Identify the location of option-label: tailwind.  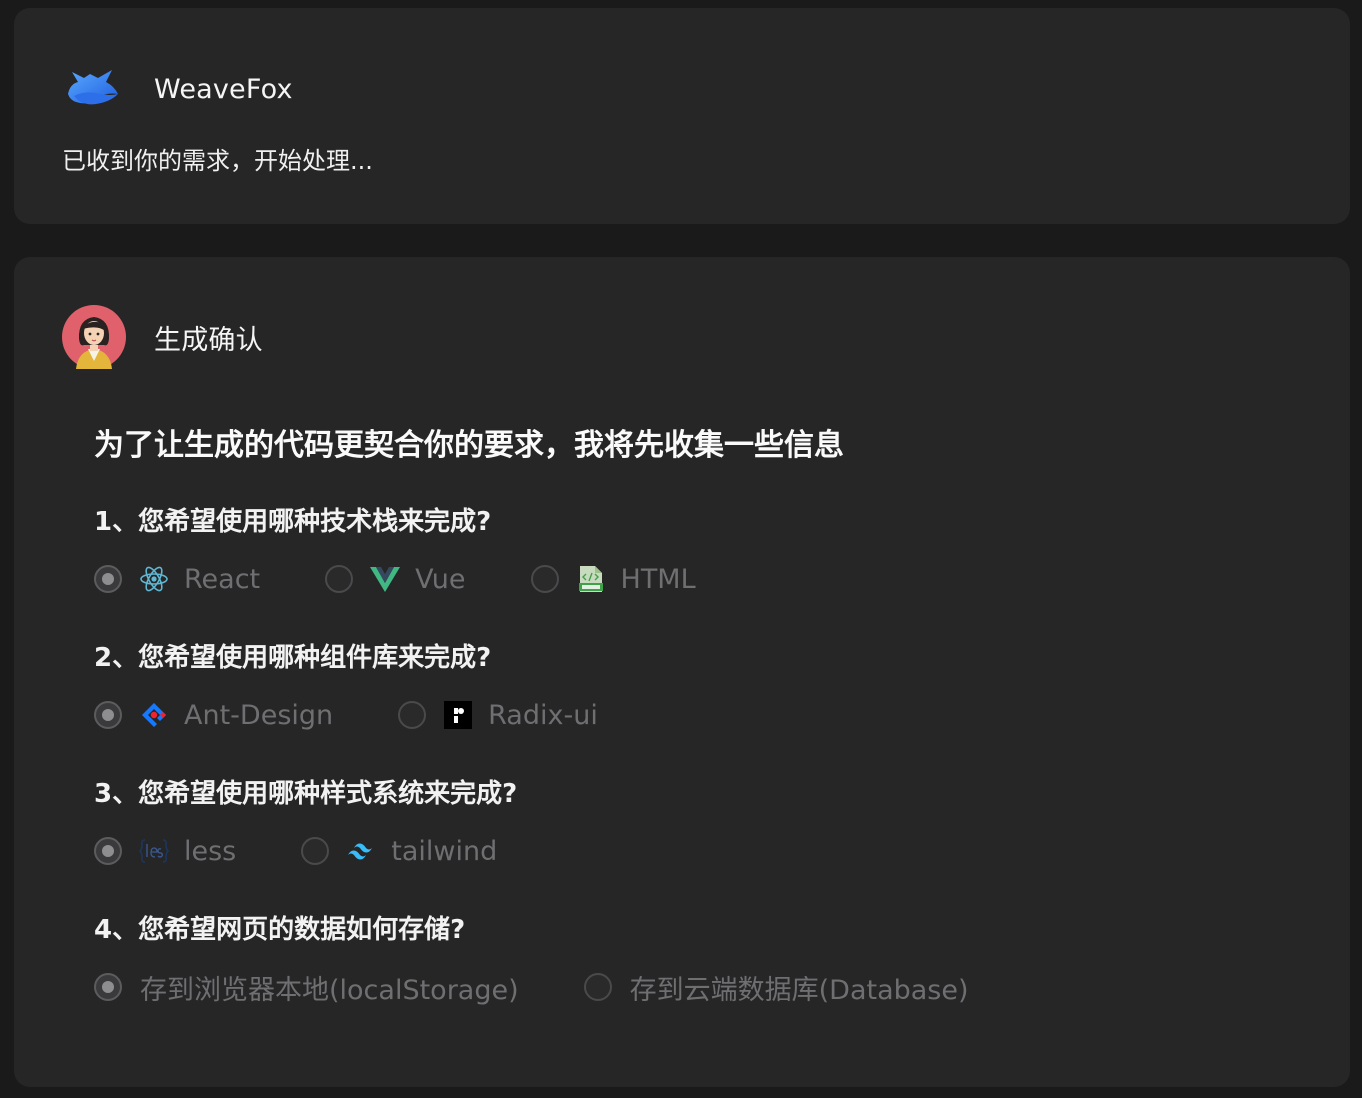
(444, 851).